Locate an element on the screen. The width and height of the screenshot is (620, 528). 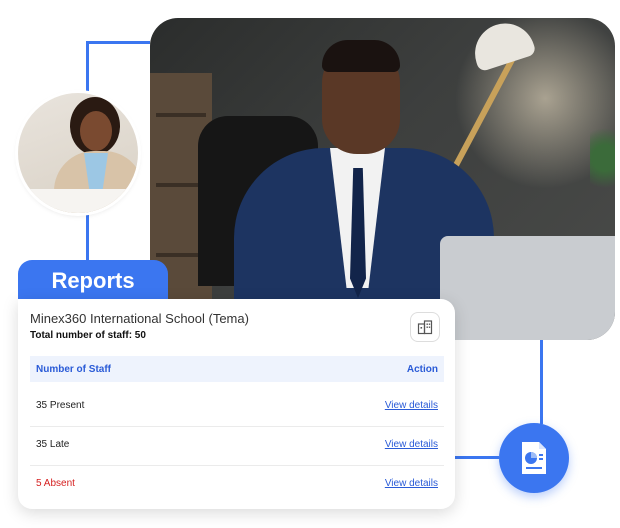
table-row: 5 Absent View details is located at coordinates (237, 484).